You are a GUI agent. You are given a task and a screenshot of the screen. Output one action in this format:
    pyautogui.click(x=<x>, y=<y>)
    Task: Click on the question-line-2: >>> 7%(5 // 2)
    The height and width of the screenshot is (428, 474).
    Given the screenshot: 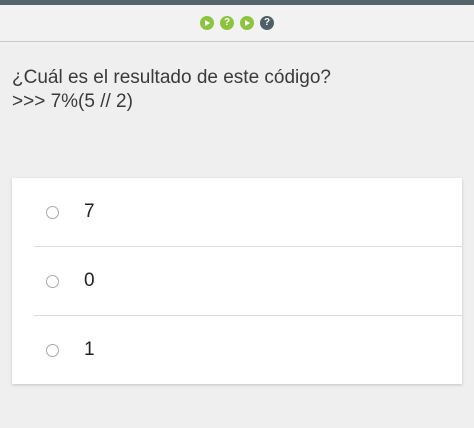 What is the action you would take?
    pyautogui.click(x=72, y=101)
    